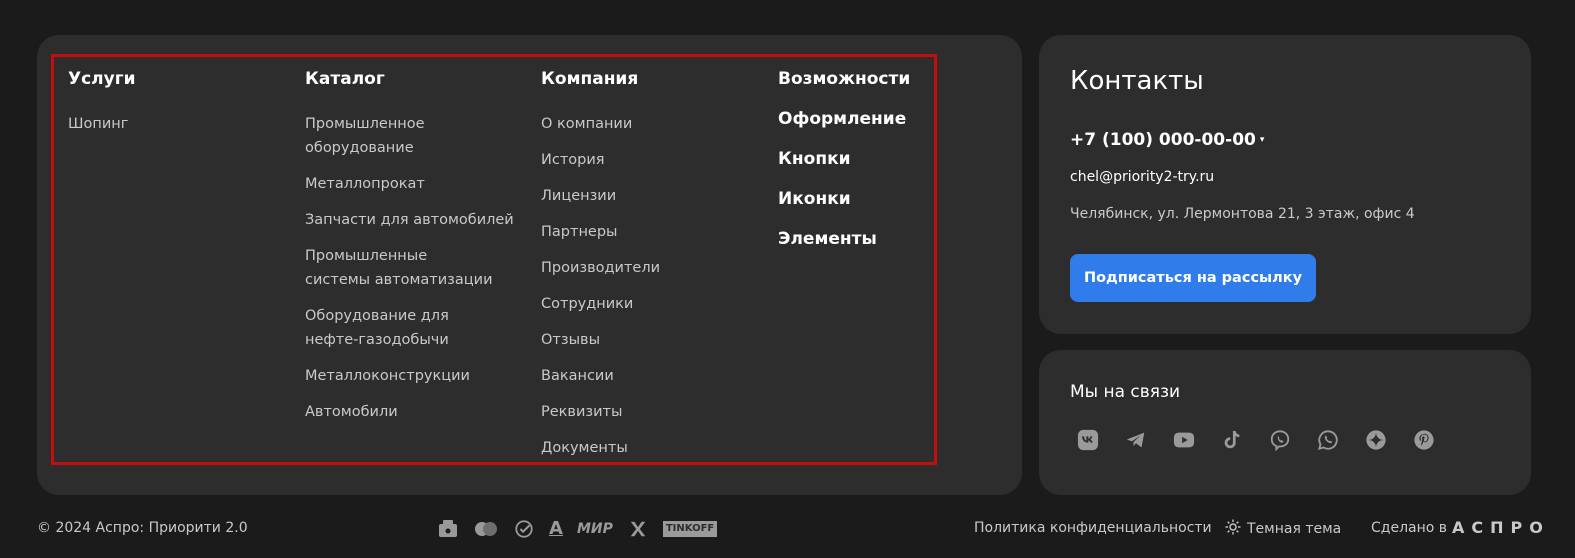  Describe the element at coordinates (1163, 140) in the screenshot. I see `phone-number: +7 (100) 000-00-00` at that location.